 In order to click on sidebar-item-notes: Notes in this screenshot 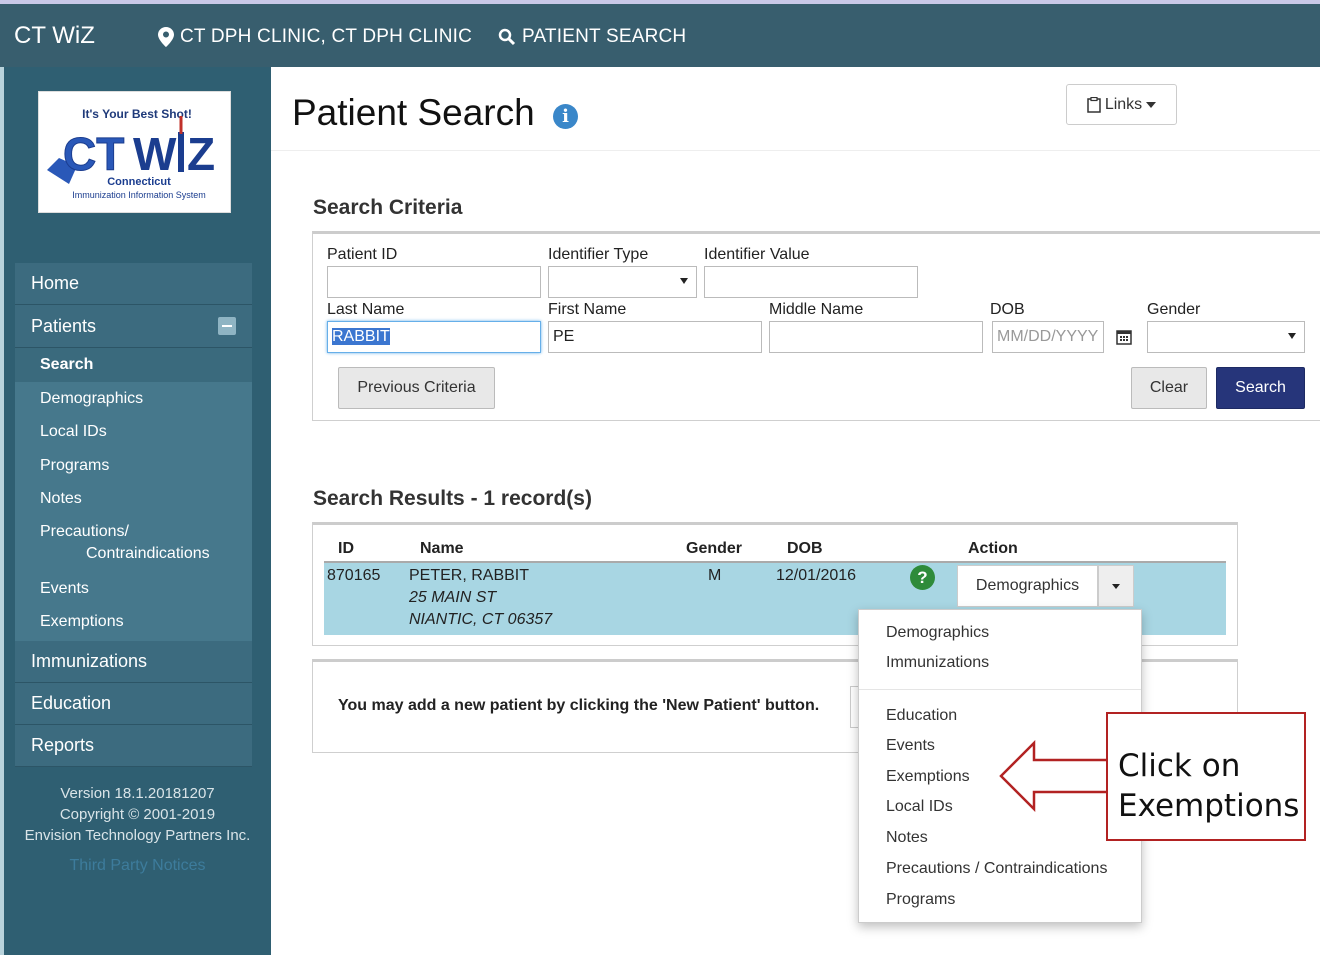, I will do `click(133, 499)`.